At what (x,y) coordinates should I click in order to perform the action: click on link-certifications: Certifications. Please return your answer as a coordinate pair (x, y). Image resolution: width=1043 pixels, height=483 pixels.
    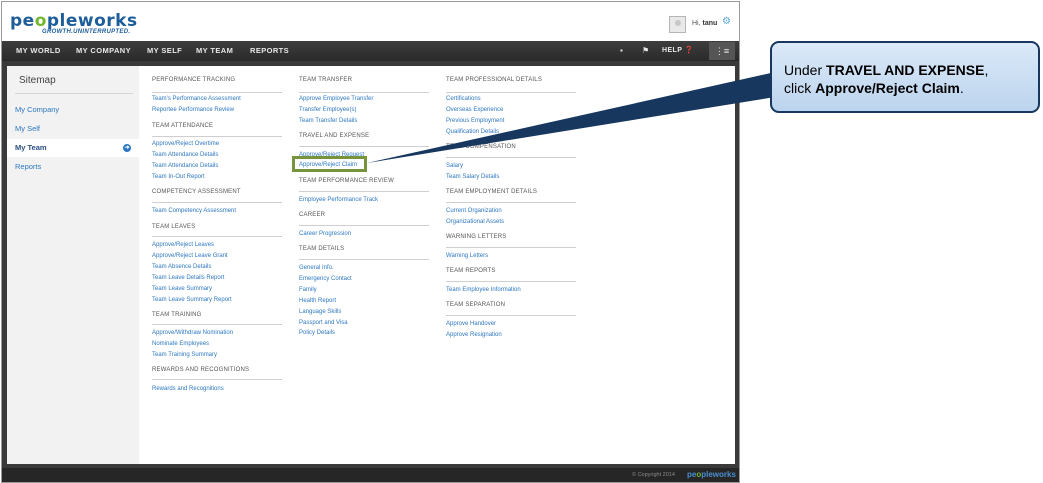
    Looking at the image, I should click on (463, 99).